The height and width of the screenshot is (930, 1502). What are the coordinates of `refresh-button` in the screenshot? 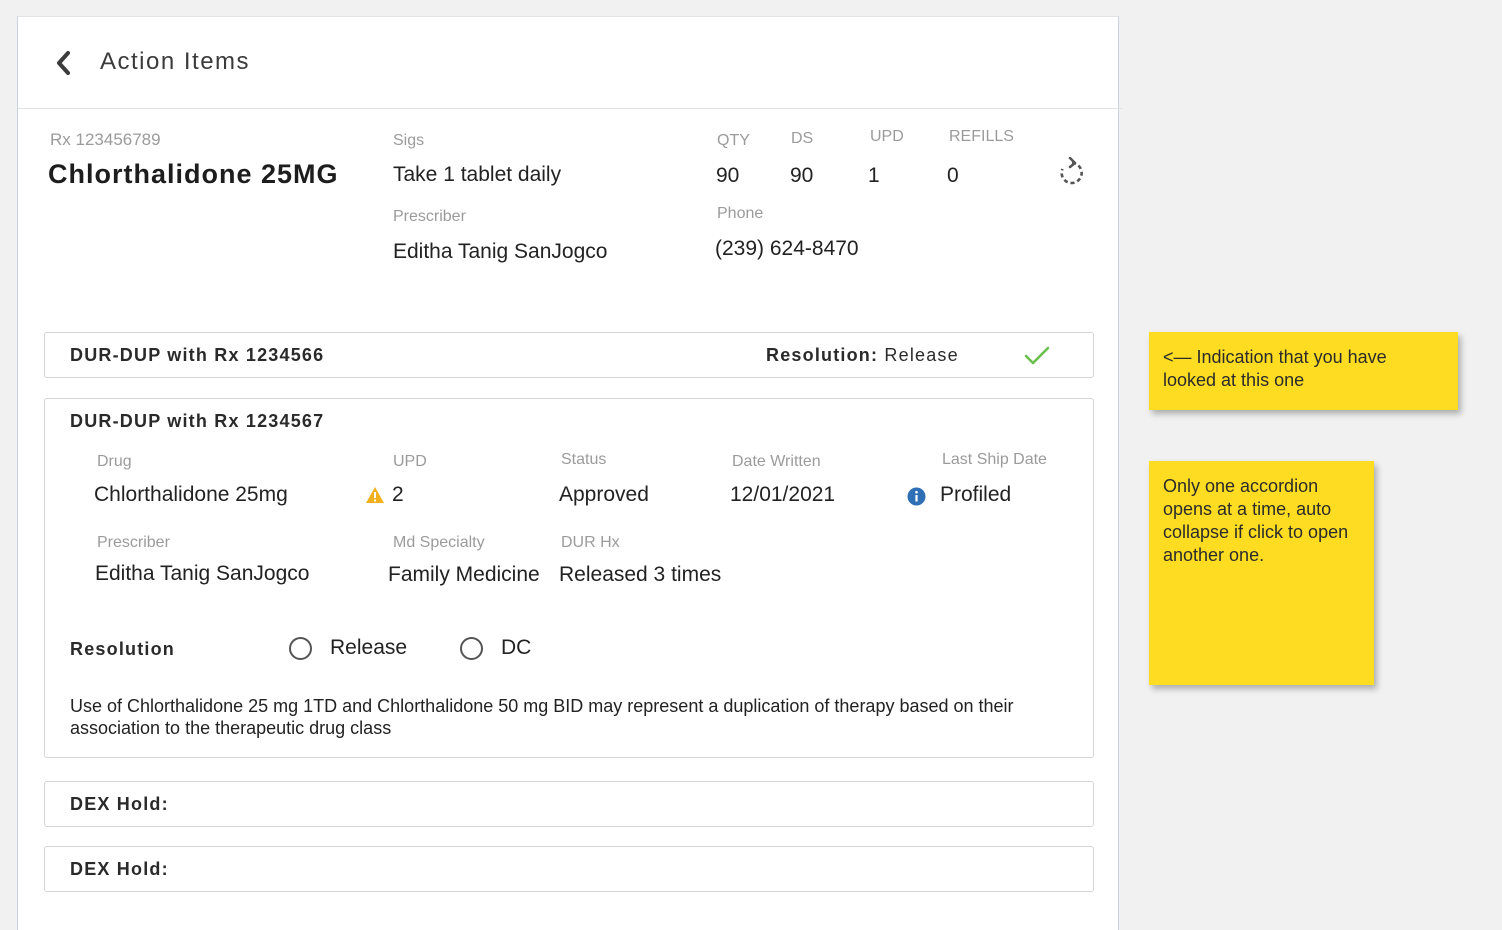 It's located at (1072, 171).